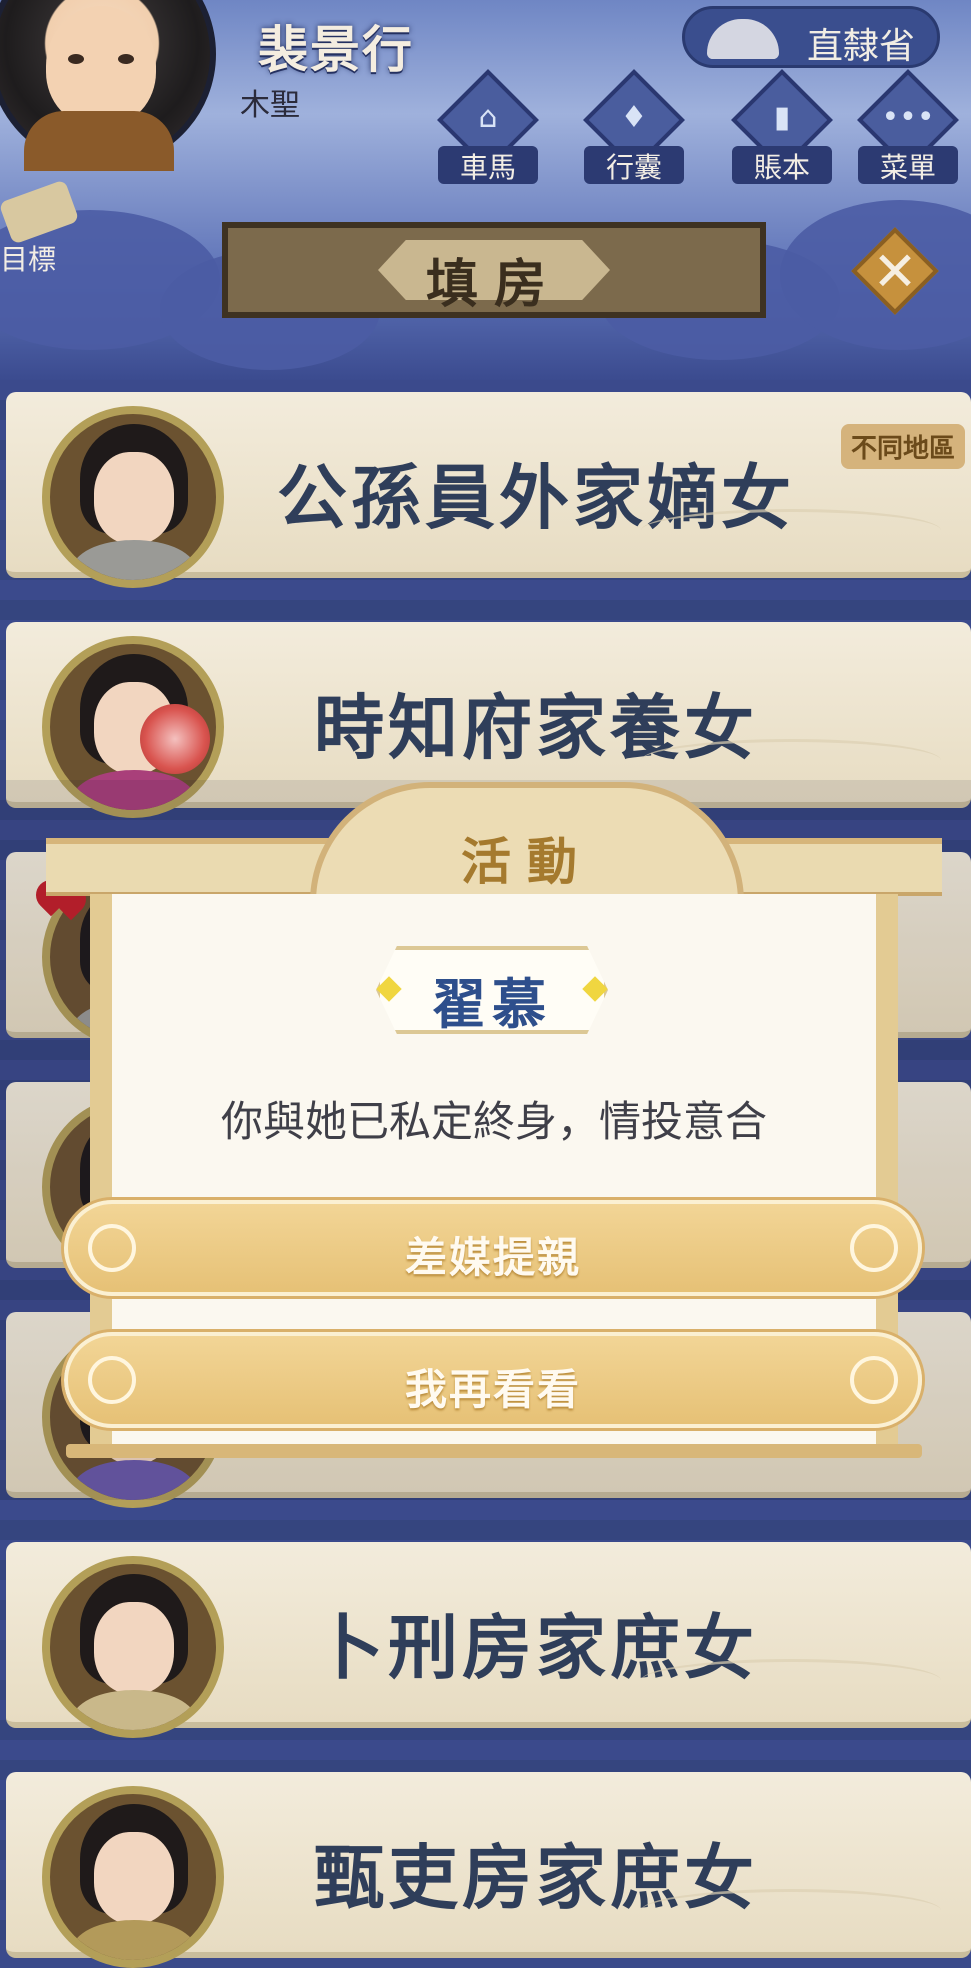  What do you see at coordinates (782, 165) in the screenshot?
I see `nav-ledger-label: 賬本` at bounding box center [782, 165].